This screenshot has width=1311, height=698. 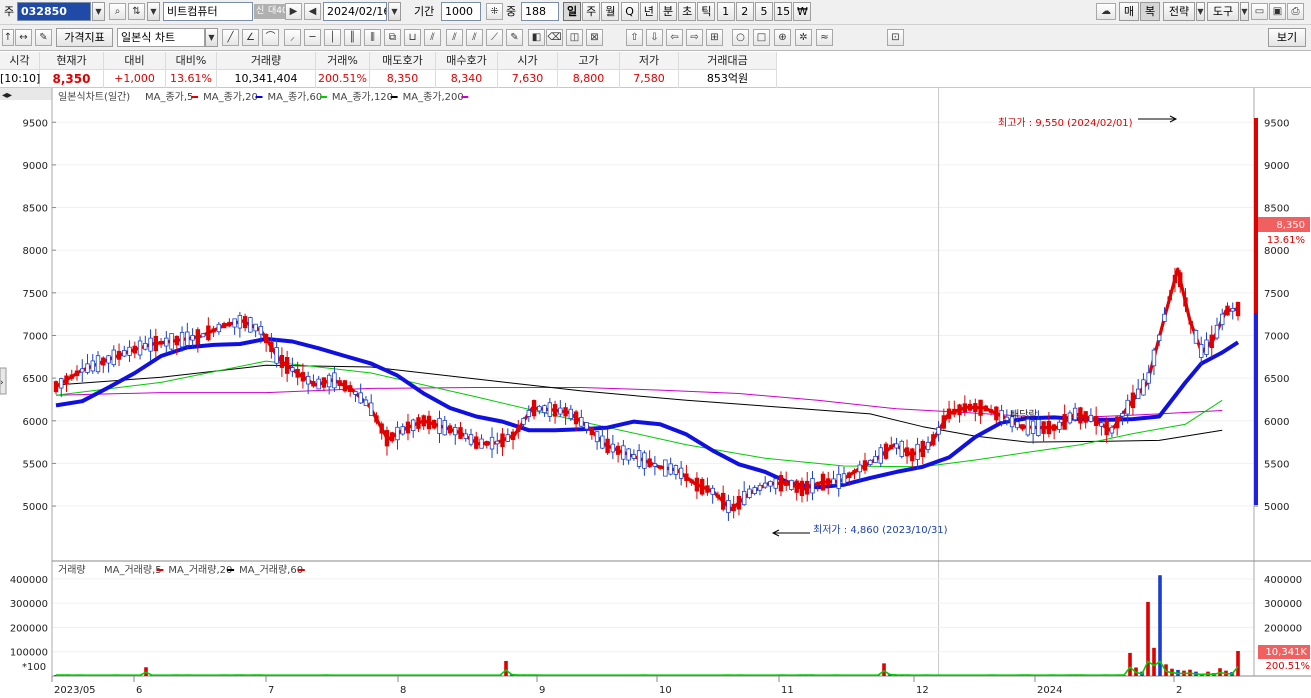 What do you see at coordinates (554, 37) in the screenshot?
I see `eraser-tool-icon: ⌫` at bounding box center [554, 37].